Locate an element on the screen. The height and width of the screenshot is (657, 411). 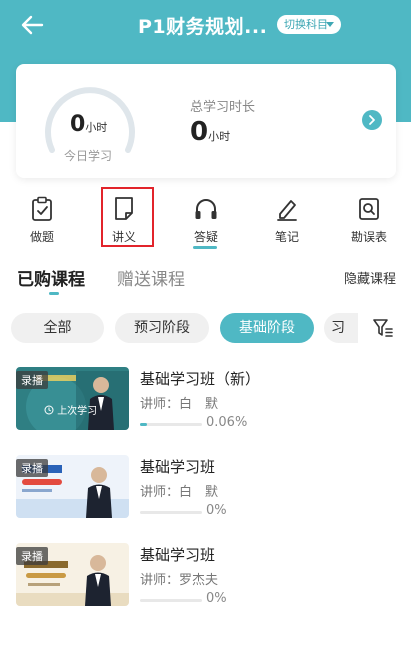
last-study-label: 上次学习 is located at coordinates (70, 409).